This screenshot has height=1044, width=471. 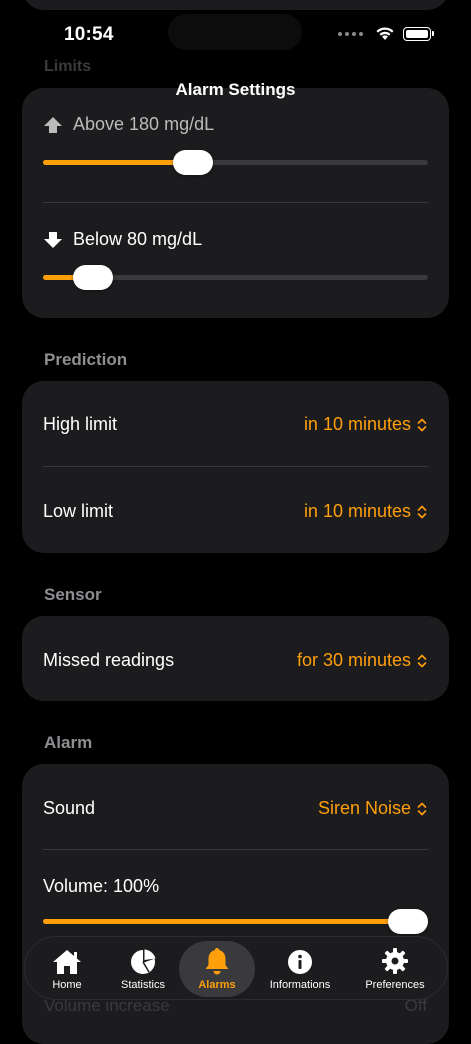 I want to click on missed-readings-value: for 30 minutes, so click(x=353, y=660).